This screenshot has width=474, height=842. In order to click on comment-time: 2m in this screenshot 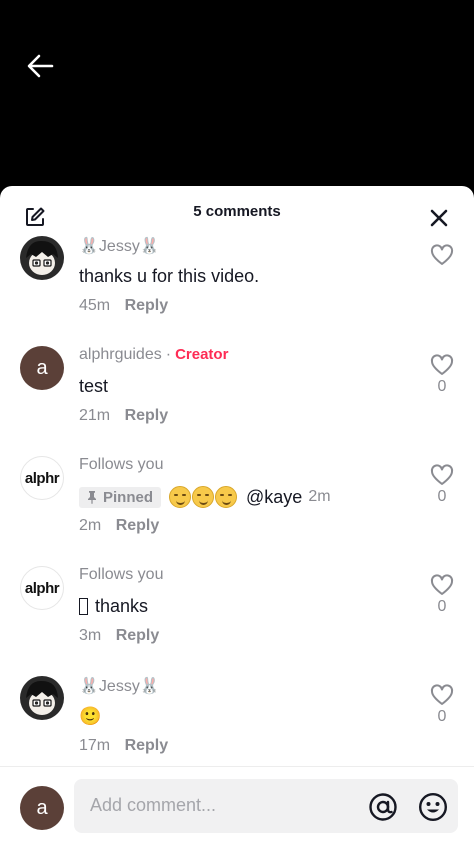, I will do `click(90, 525)`.